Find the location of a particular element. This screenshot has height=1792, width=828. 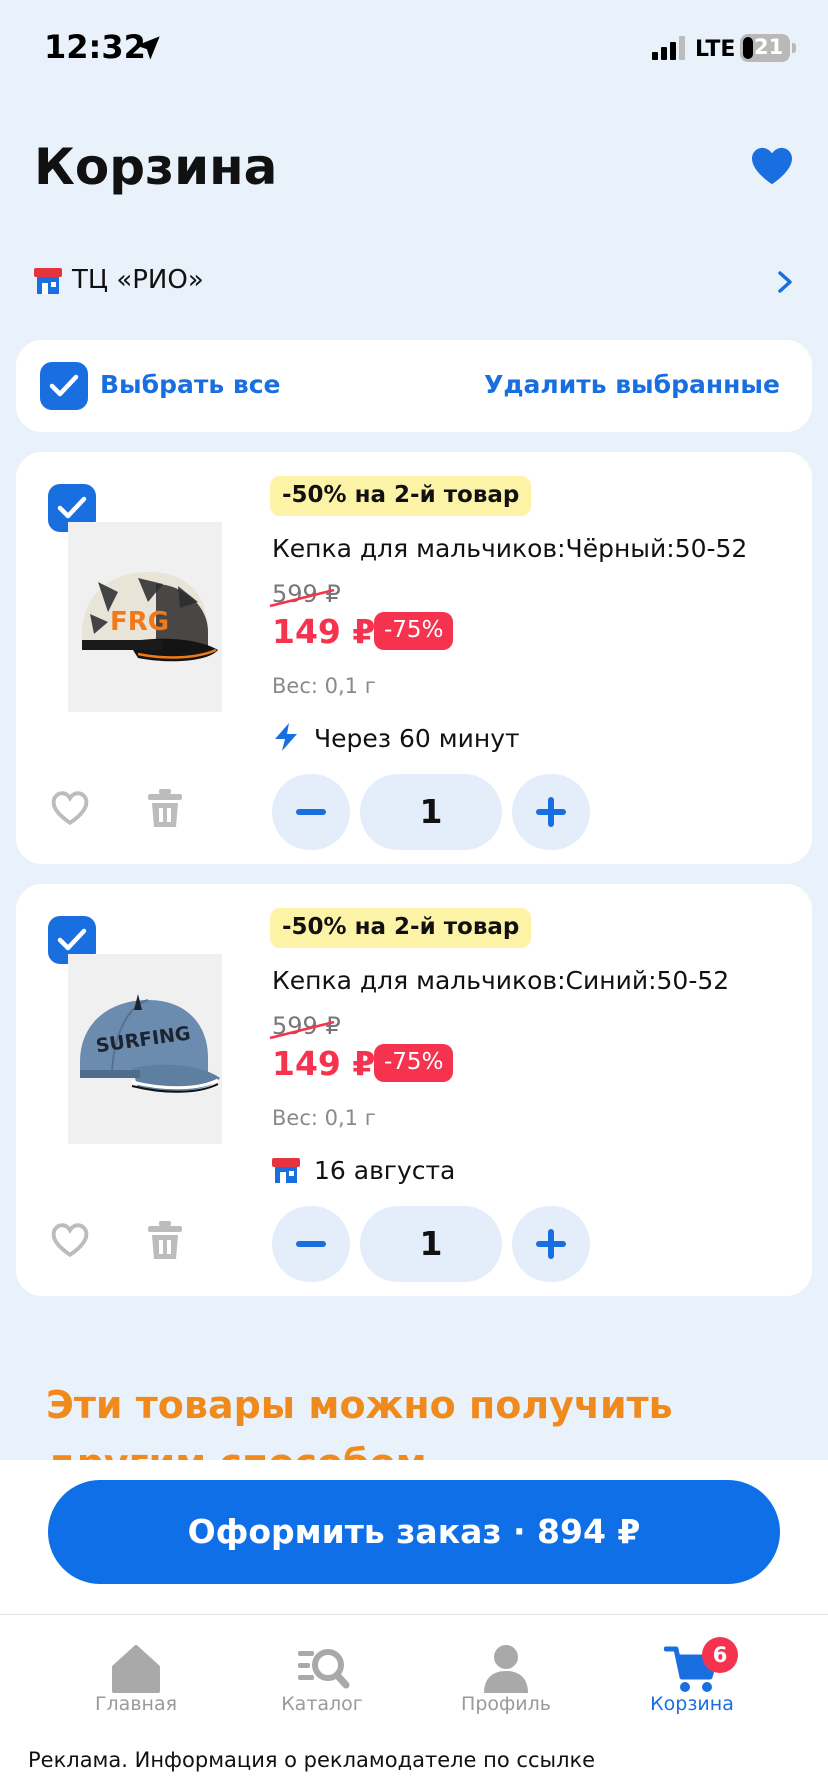

signal-icon is located at coordinates (668, 48).